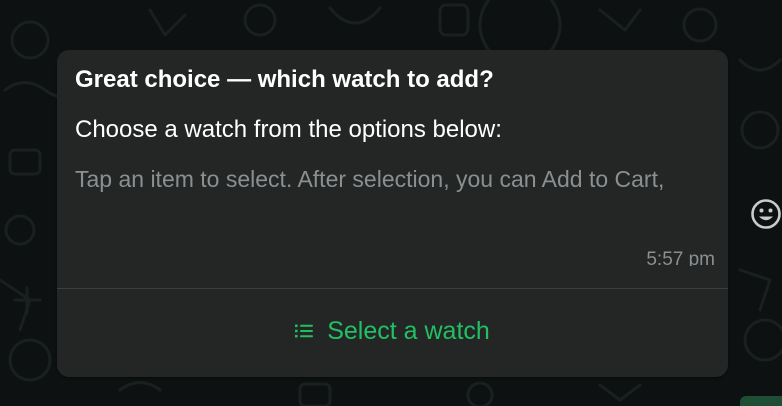  I want to click on list-icon, so click(304, 331).